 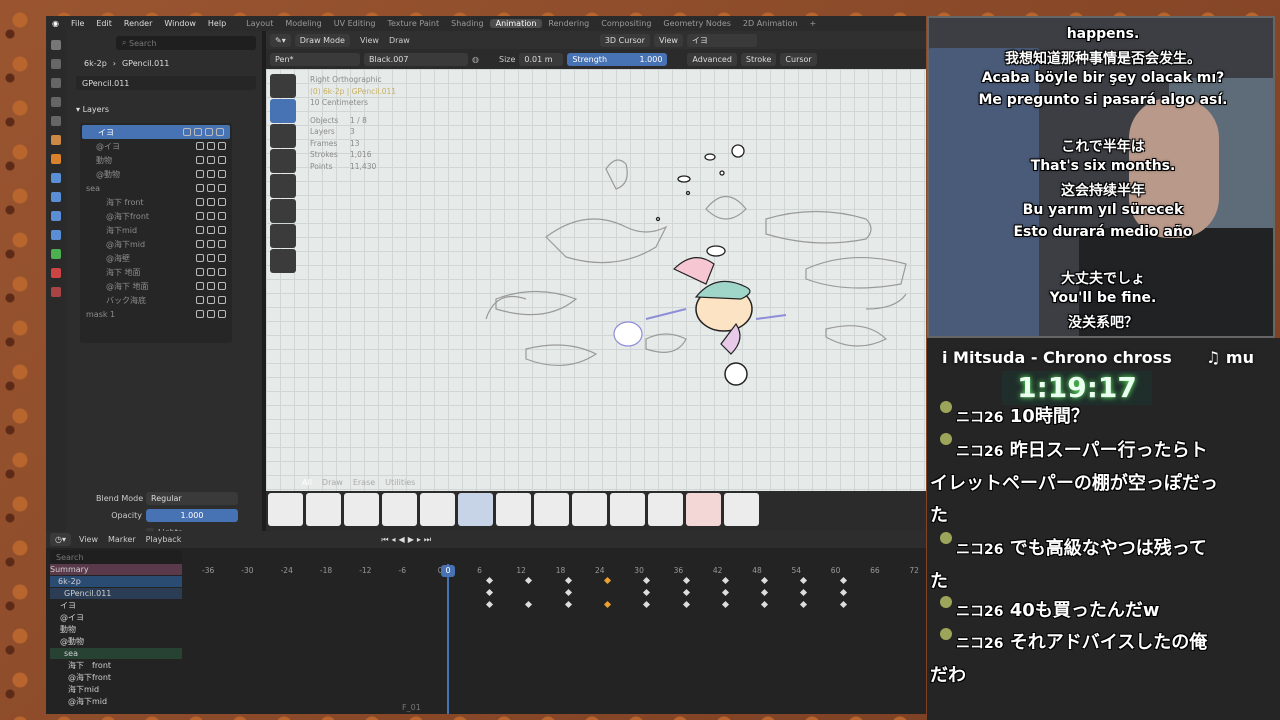 What do you see at coordinates (78, 701) in the screenshot?
I see `channel-layer: @海下mid` at bounding box center [78, 701].